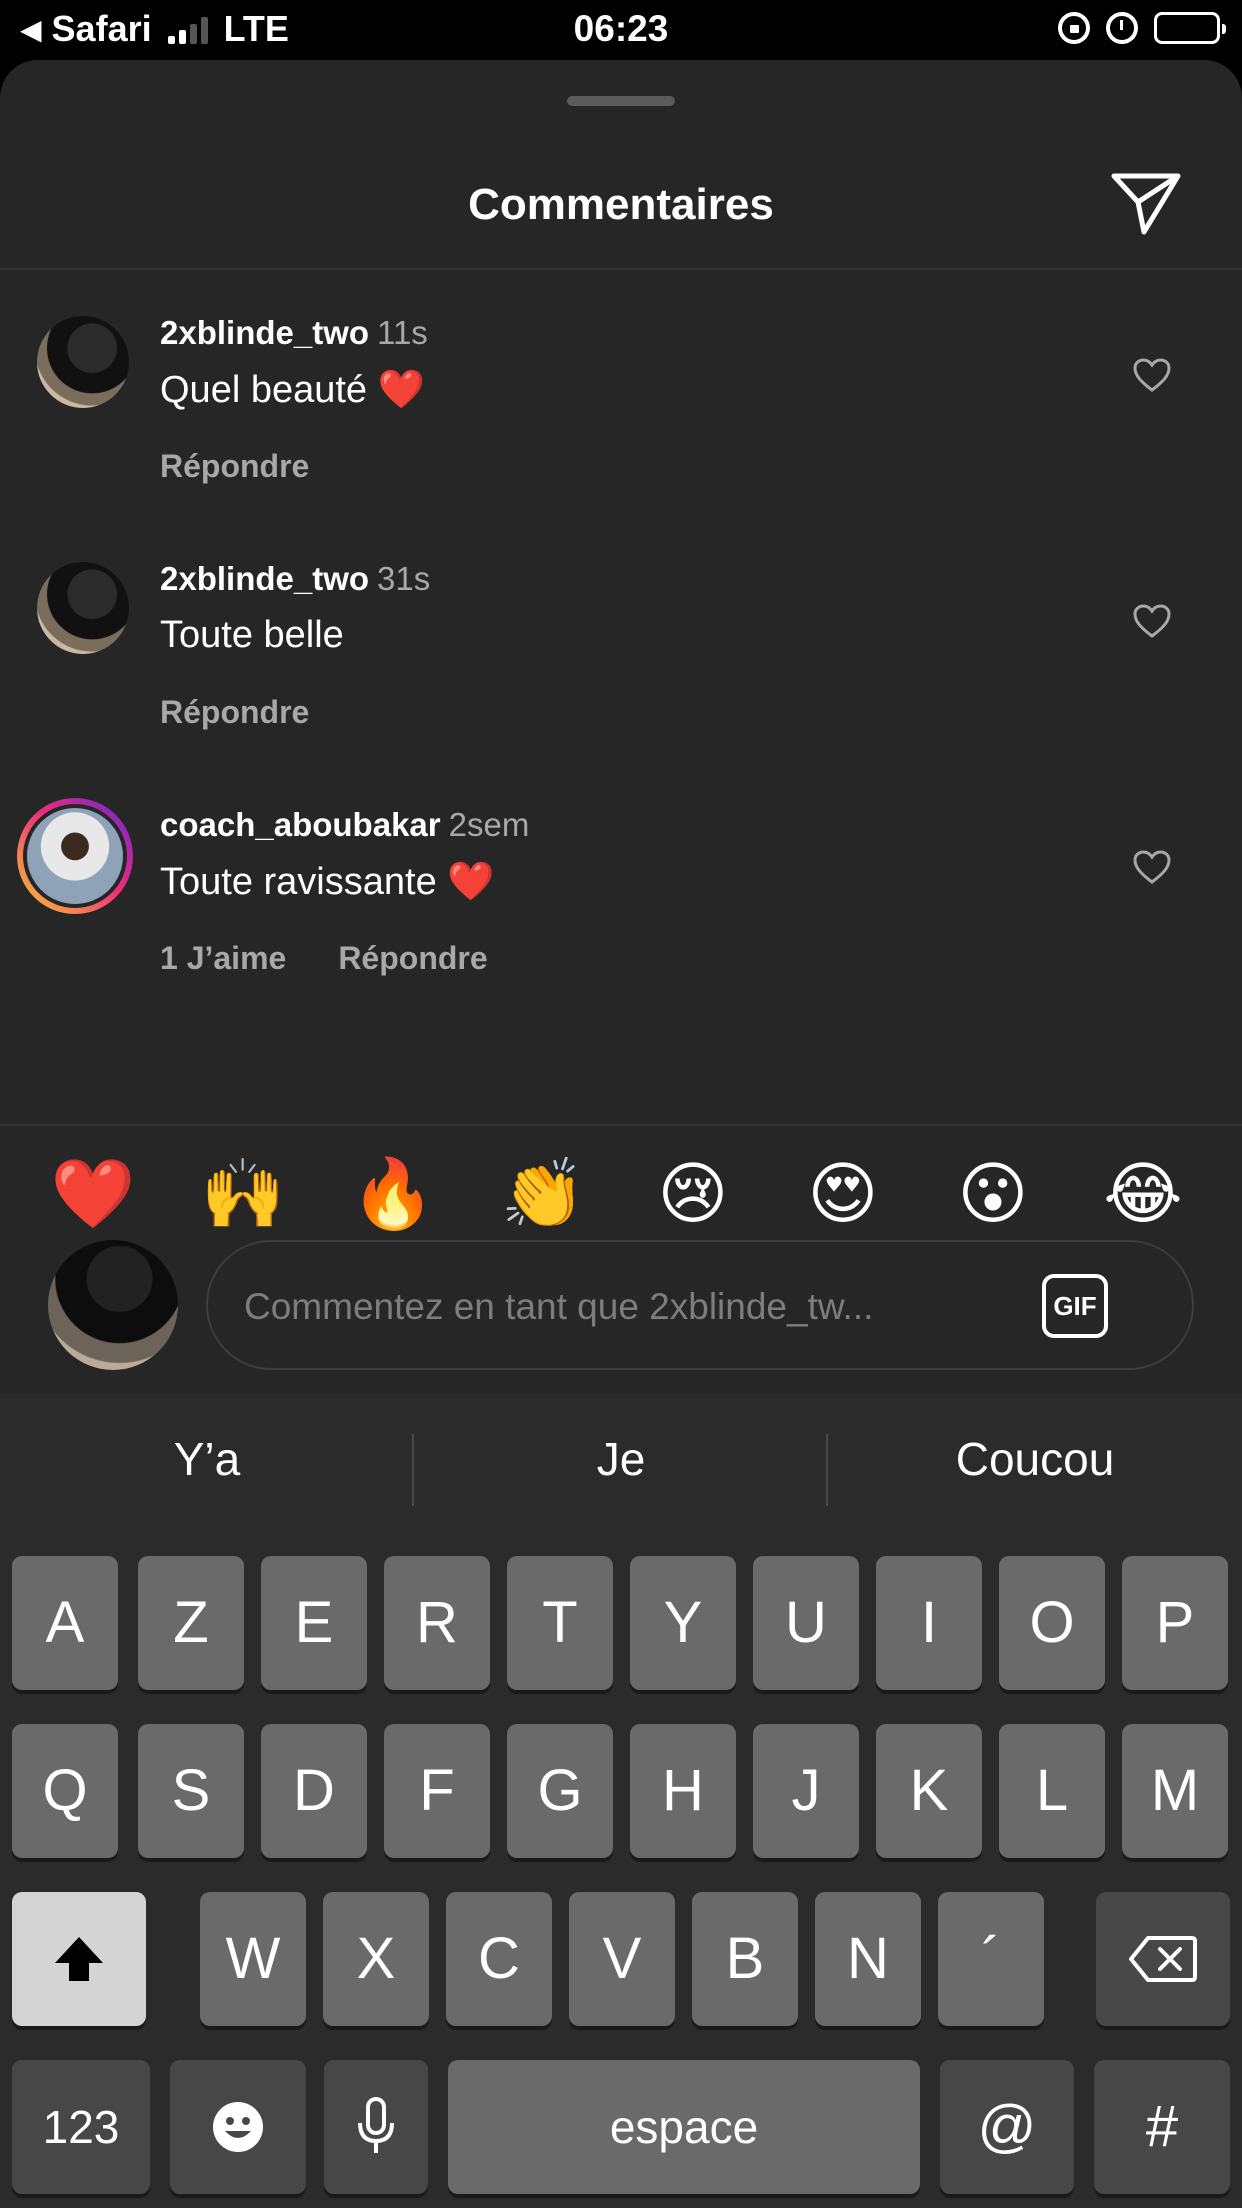 Image resolution: width=1242 pixels, height=2208 pixels. I want to click on status-time: 06:23, so click(621, 28).